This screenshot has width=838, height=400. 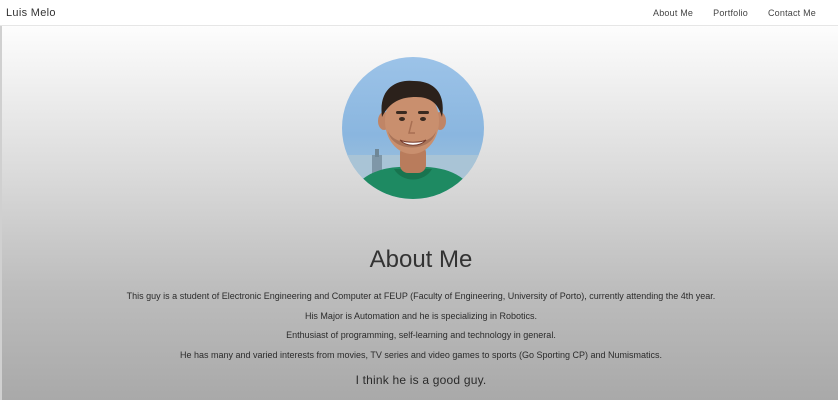 What do you see at coordinates (792, 13) in the screenshot?
I see `nav-link-contact-me: Contact Me` at bounding box center [792, 13].